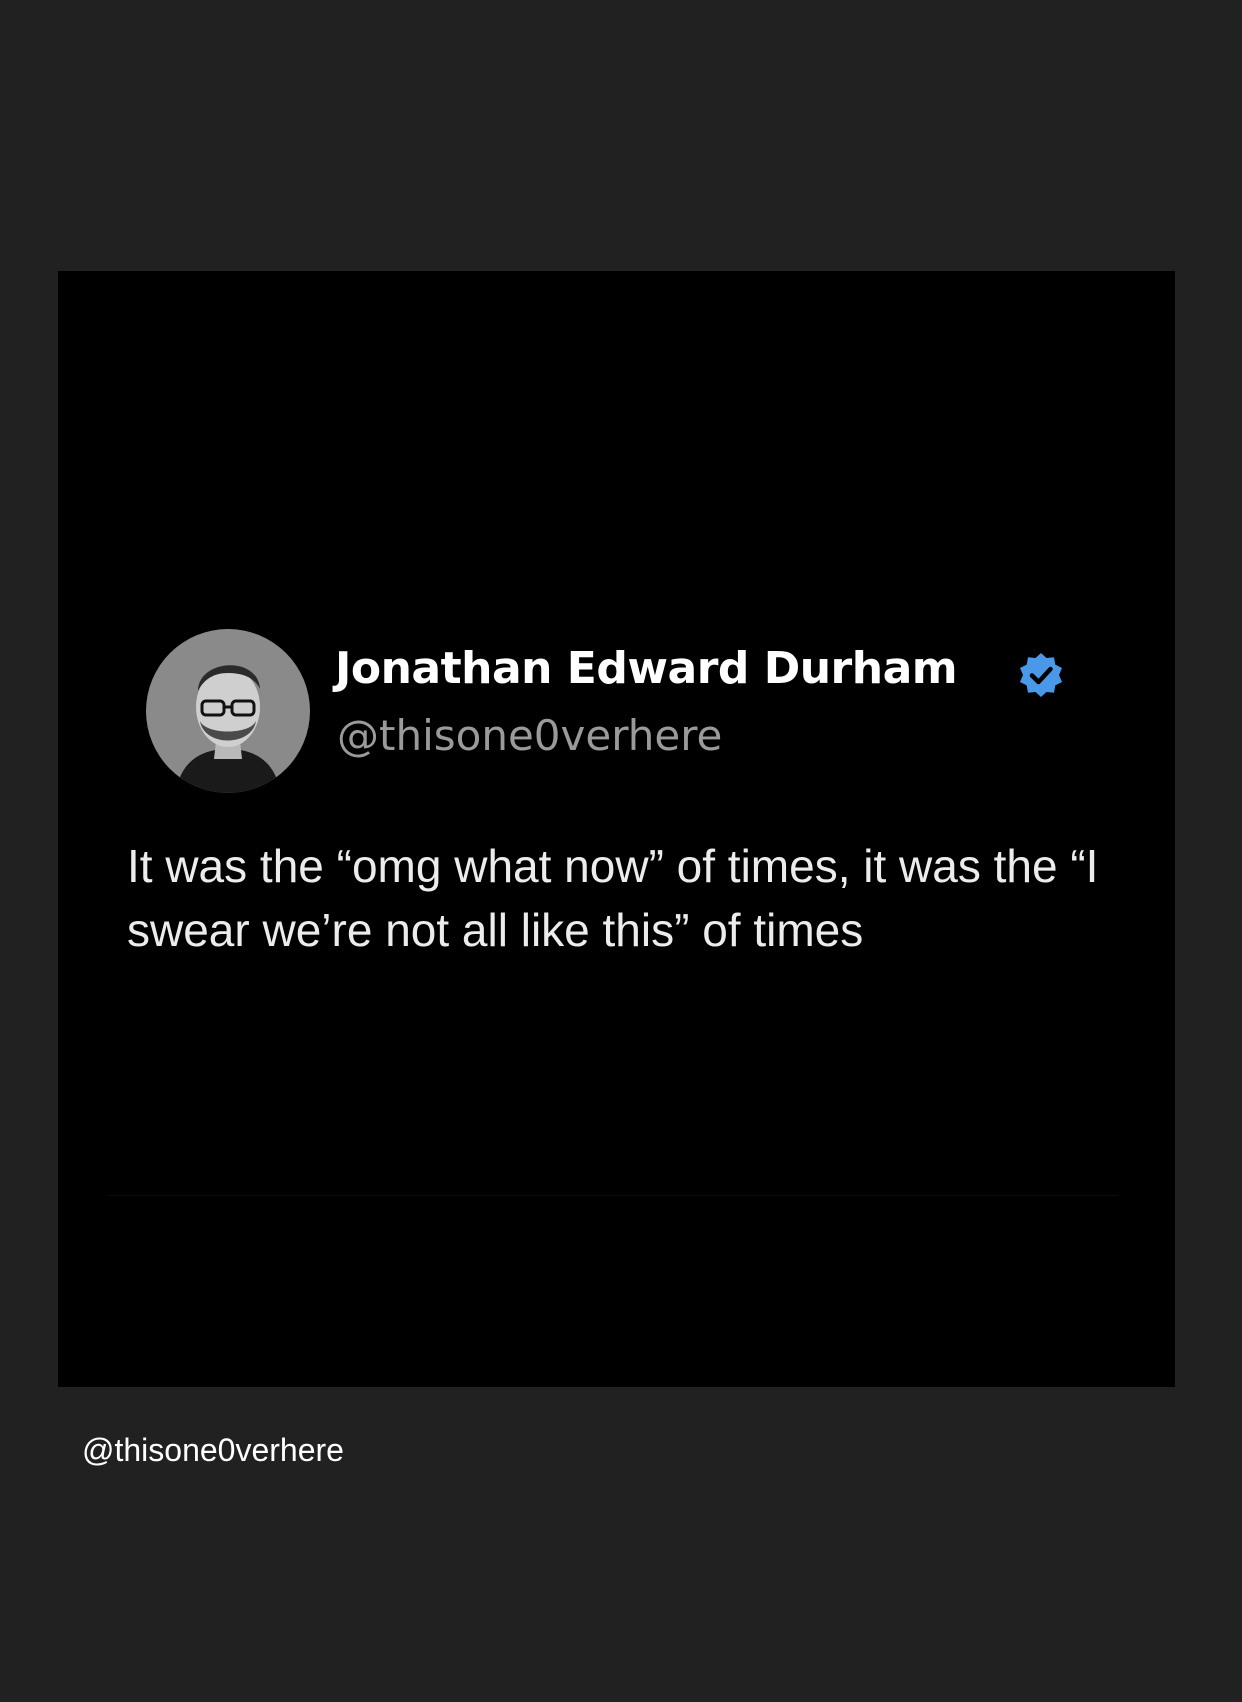 This screenshot has height=1702, width=1242. What do you see at coordinates (613, 1195) in the screenshot?
I see `divider` at bounding box center [613, 1195].